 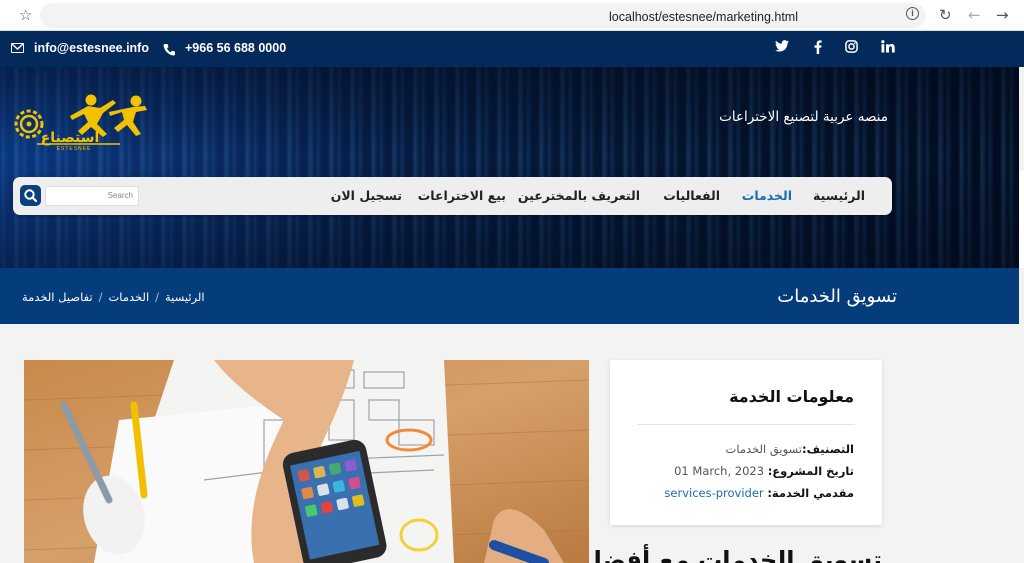 I want to click on category-row: التصنيف:تسويق الخدمات, so click(x=790, y=449).